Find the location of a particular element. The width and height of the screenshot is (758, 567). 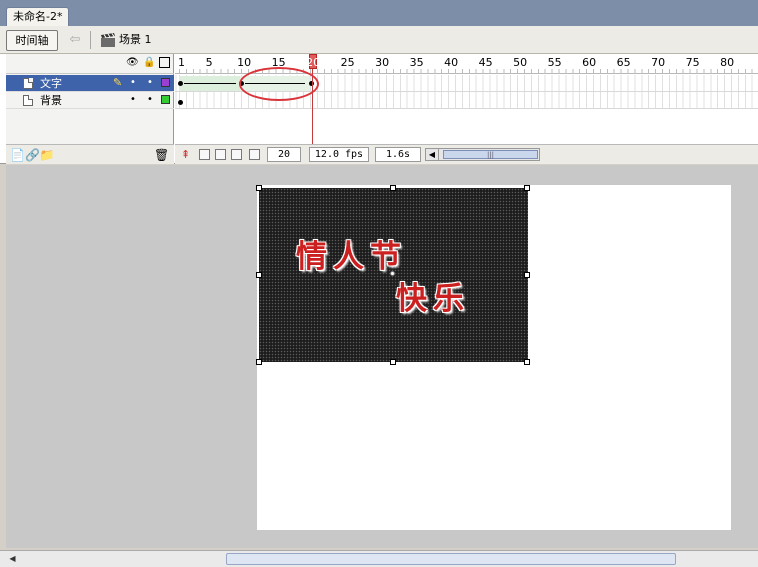

clapperboard-icon is located at coordinates (108, 40).